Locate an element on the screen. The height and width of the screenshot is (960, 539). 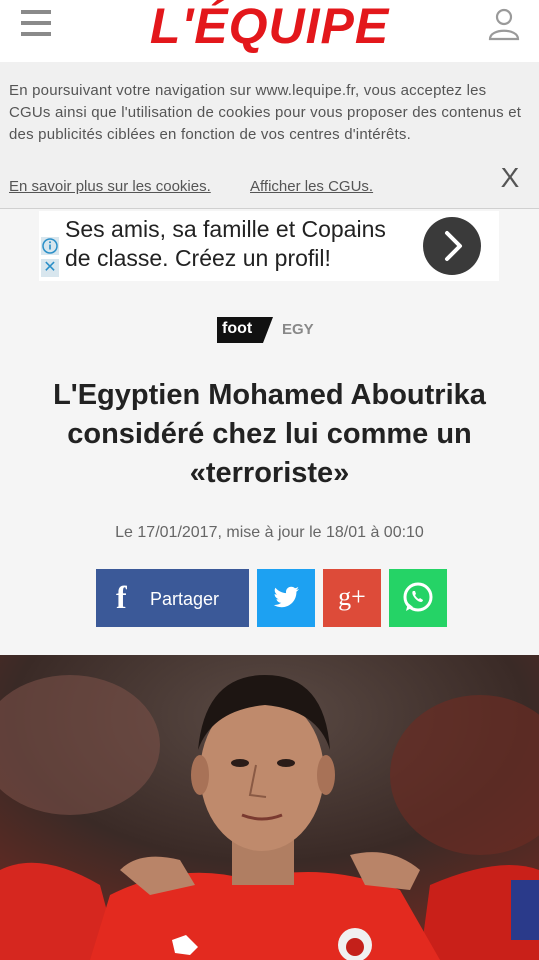
facebook-share-button: f Partager is located at coordinates (172, 598).